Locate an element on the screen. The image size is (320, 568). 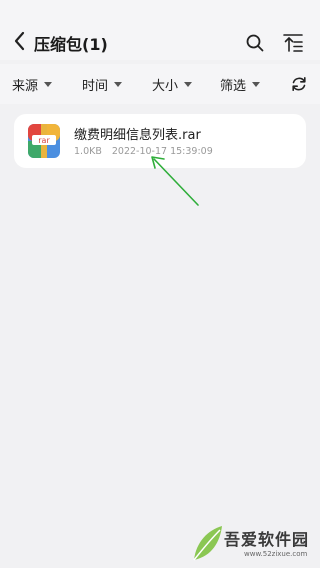
file-size: 1.0KB is located at coordinates (88, 151).